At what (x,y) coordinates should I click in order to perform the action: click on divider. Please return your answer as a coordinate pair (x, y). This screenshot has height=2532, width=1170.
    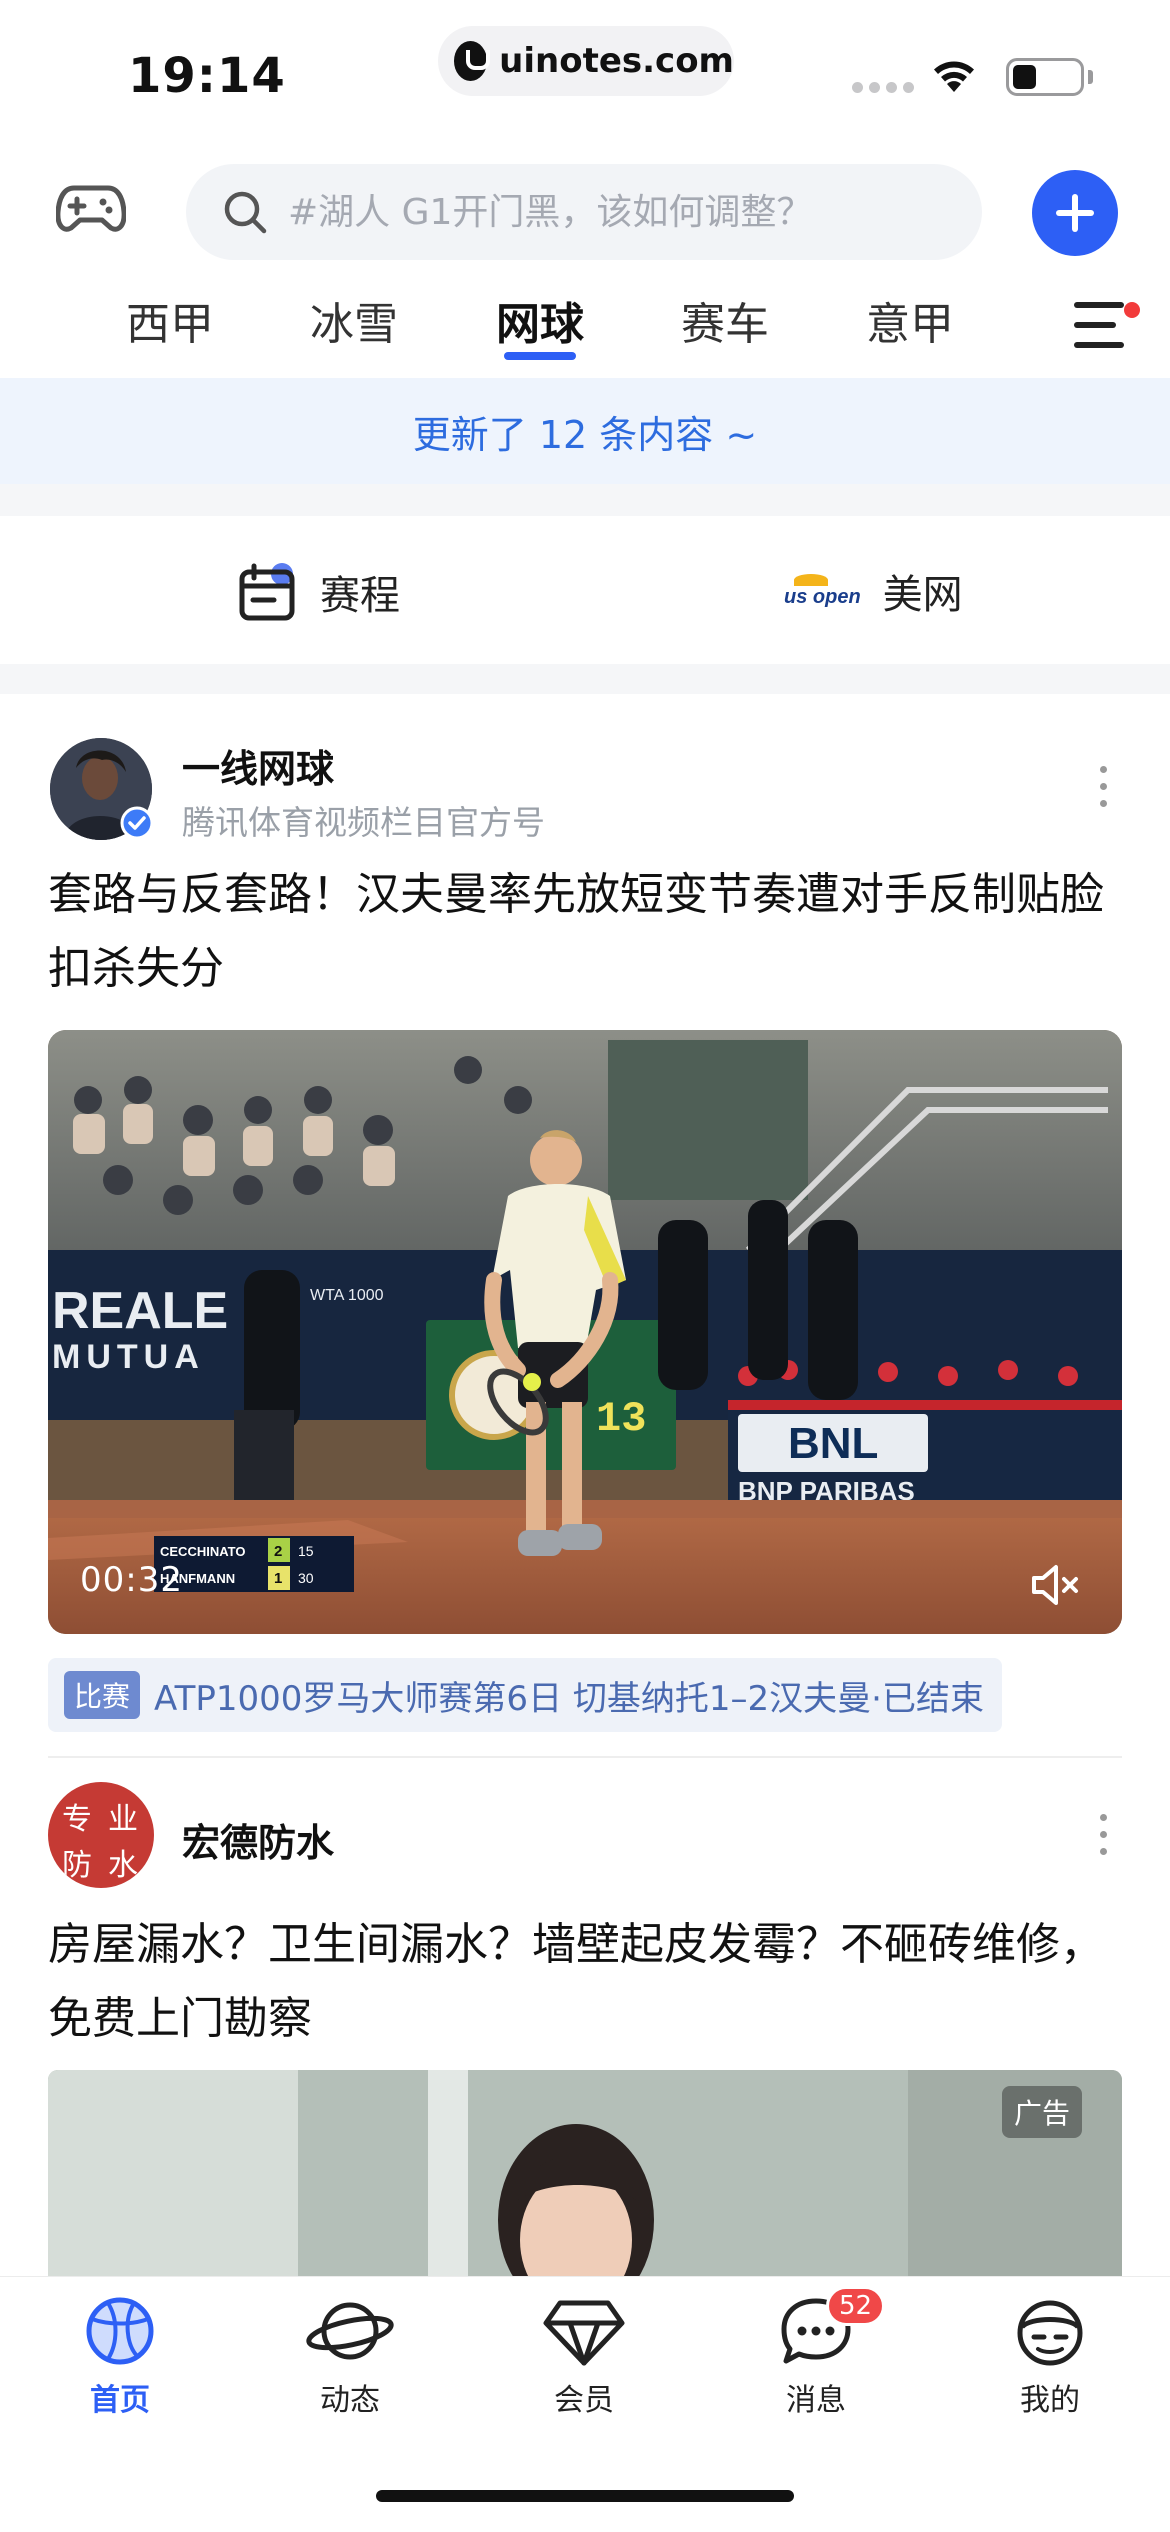
    Looking at the image, I should click on (585, 1757).